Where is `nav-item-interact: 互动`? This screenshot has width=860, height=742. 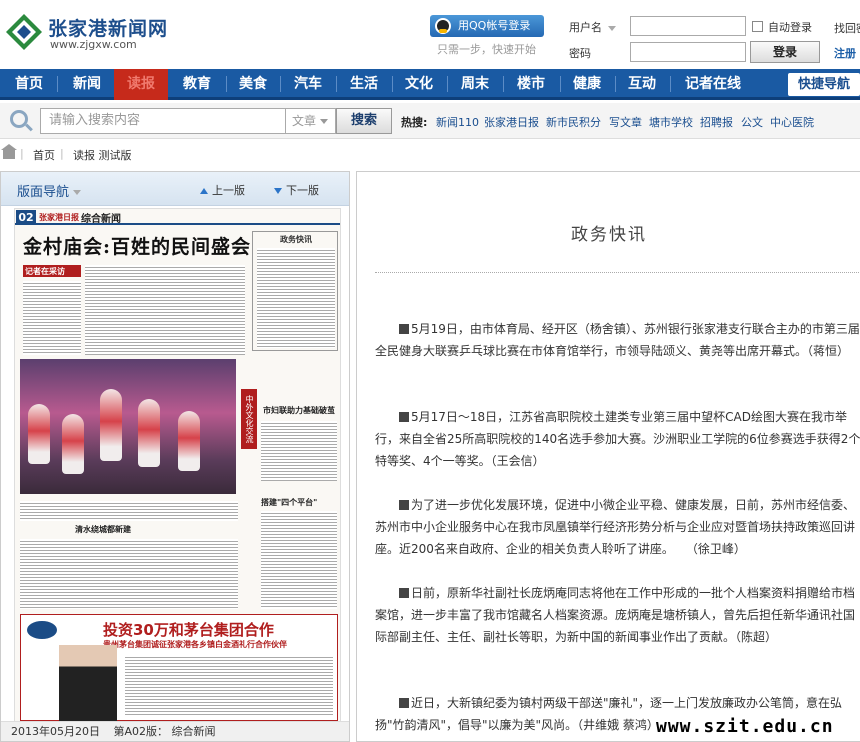 nav-item-interact: 互动 is located at coordinates (642, 84).